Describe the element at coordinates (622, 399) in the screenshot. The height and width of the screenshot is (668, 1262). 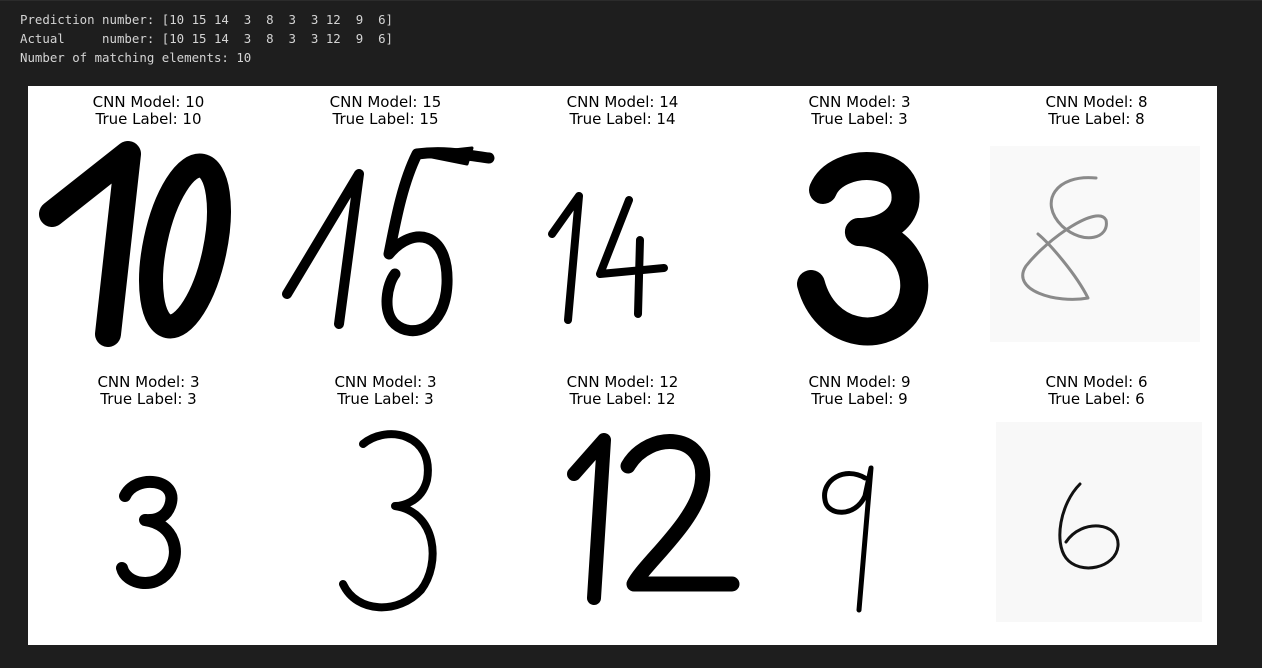
I see `true-label: True Label: 12` at that location.